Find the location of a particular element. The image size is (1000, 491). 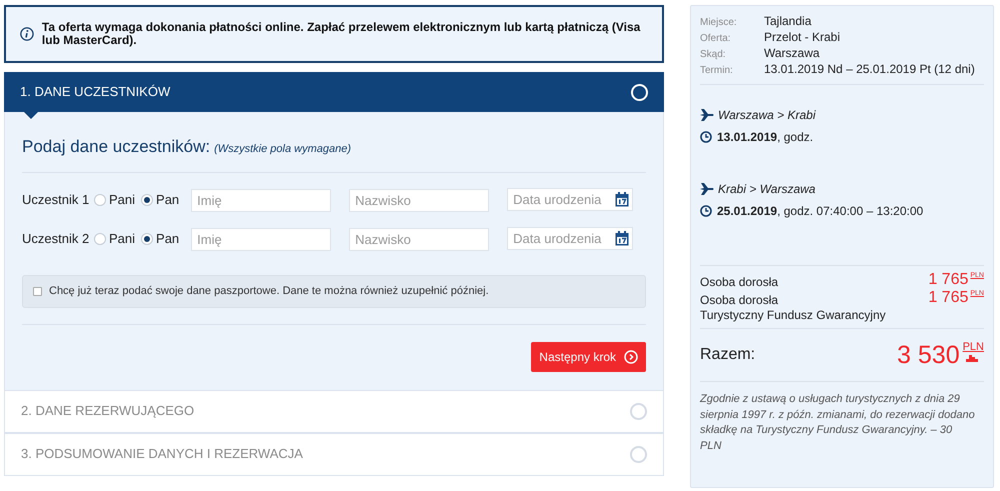

step-title: 1. DANE UCZESTNIKÓW is located at coordinates (95, 92).